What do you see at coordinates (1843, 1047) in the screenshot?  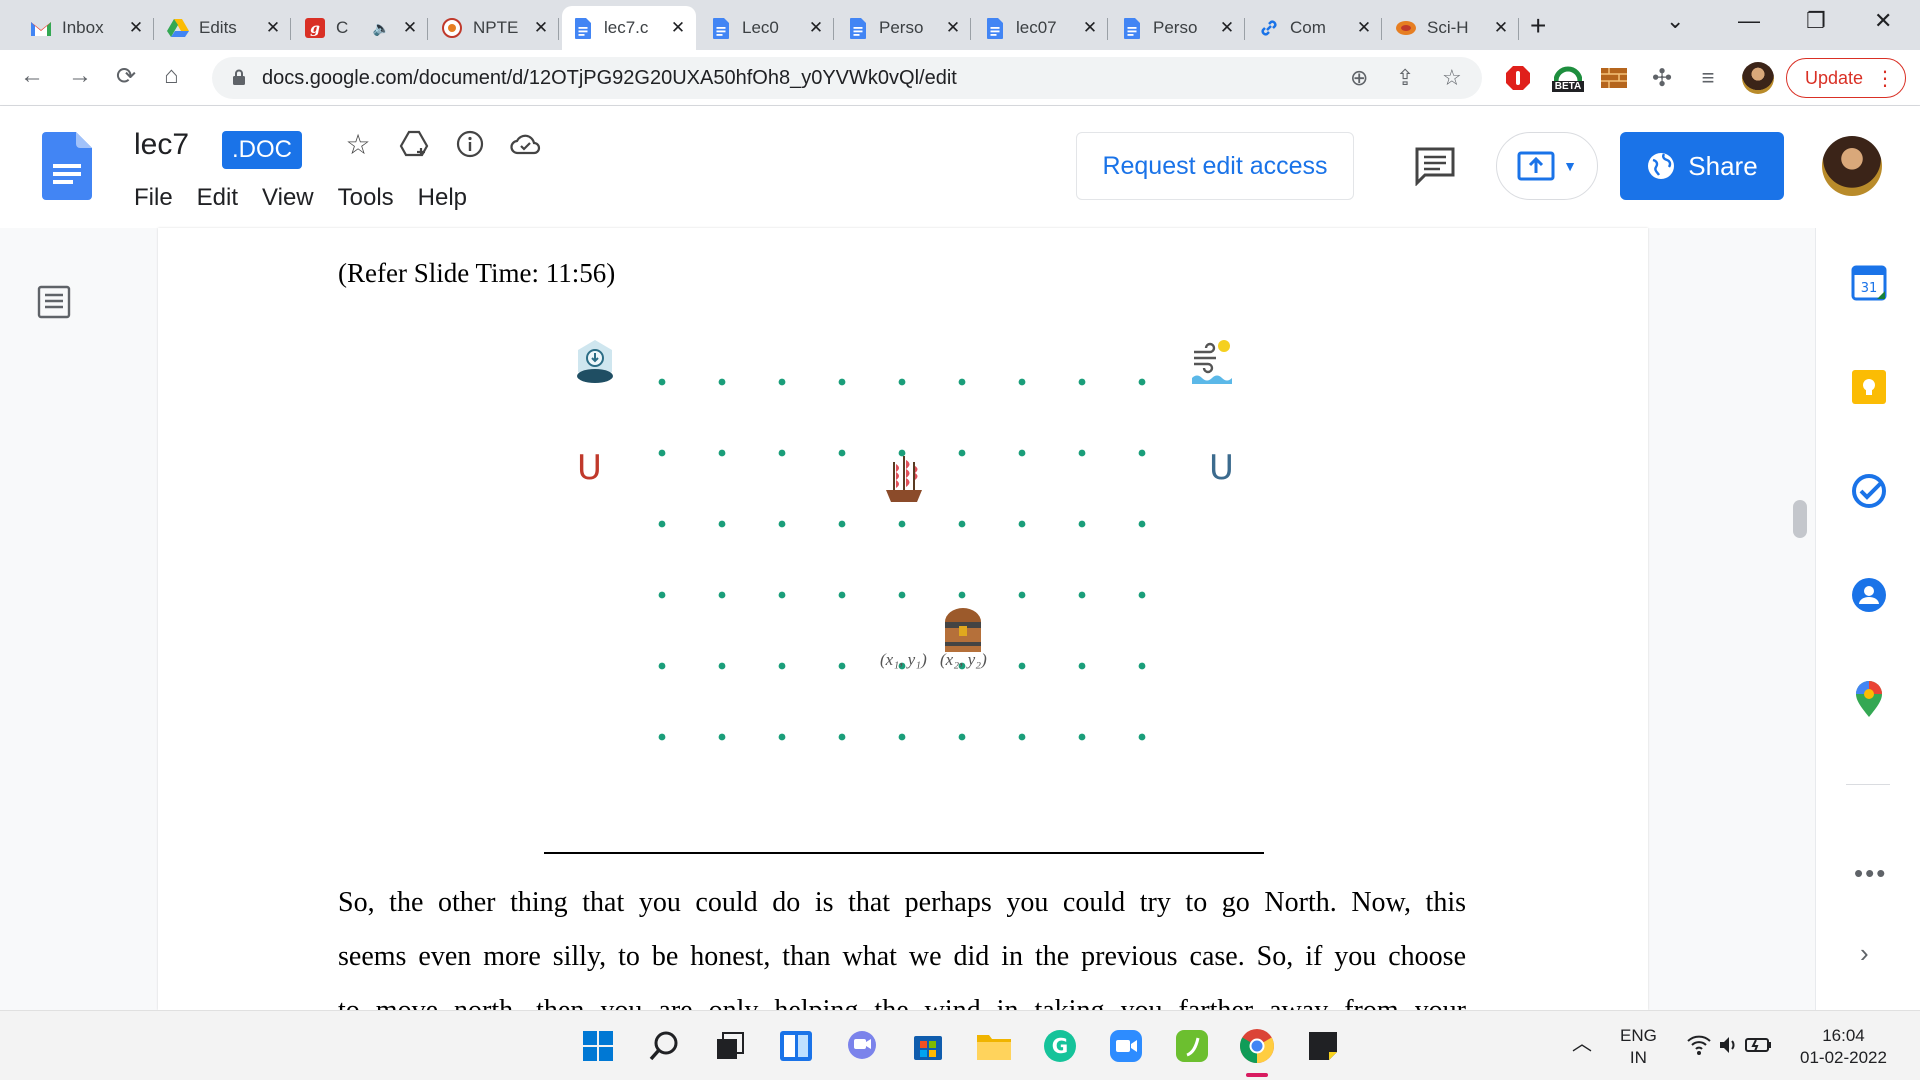 I see `clock: 16:04 01-02-2022` at bounding box center [1843, 1047].